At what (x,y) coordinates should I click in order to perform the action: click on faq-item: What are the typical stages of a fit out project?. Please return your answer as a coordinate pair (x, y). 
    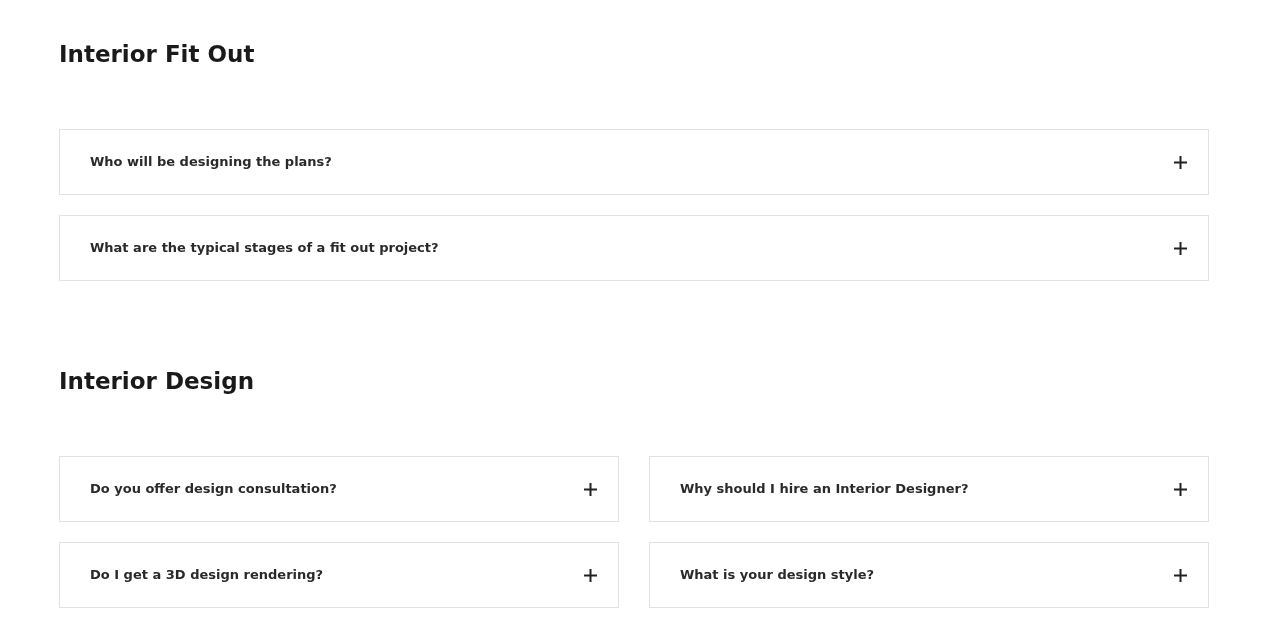
    Looking at the image, I should click on (634, 248).